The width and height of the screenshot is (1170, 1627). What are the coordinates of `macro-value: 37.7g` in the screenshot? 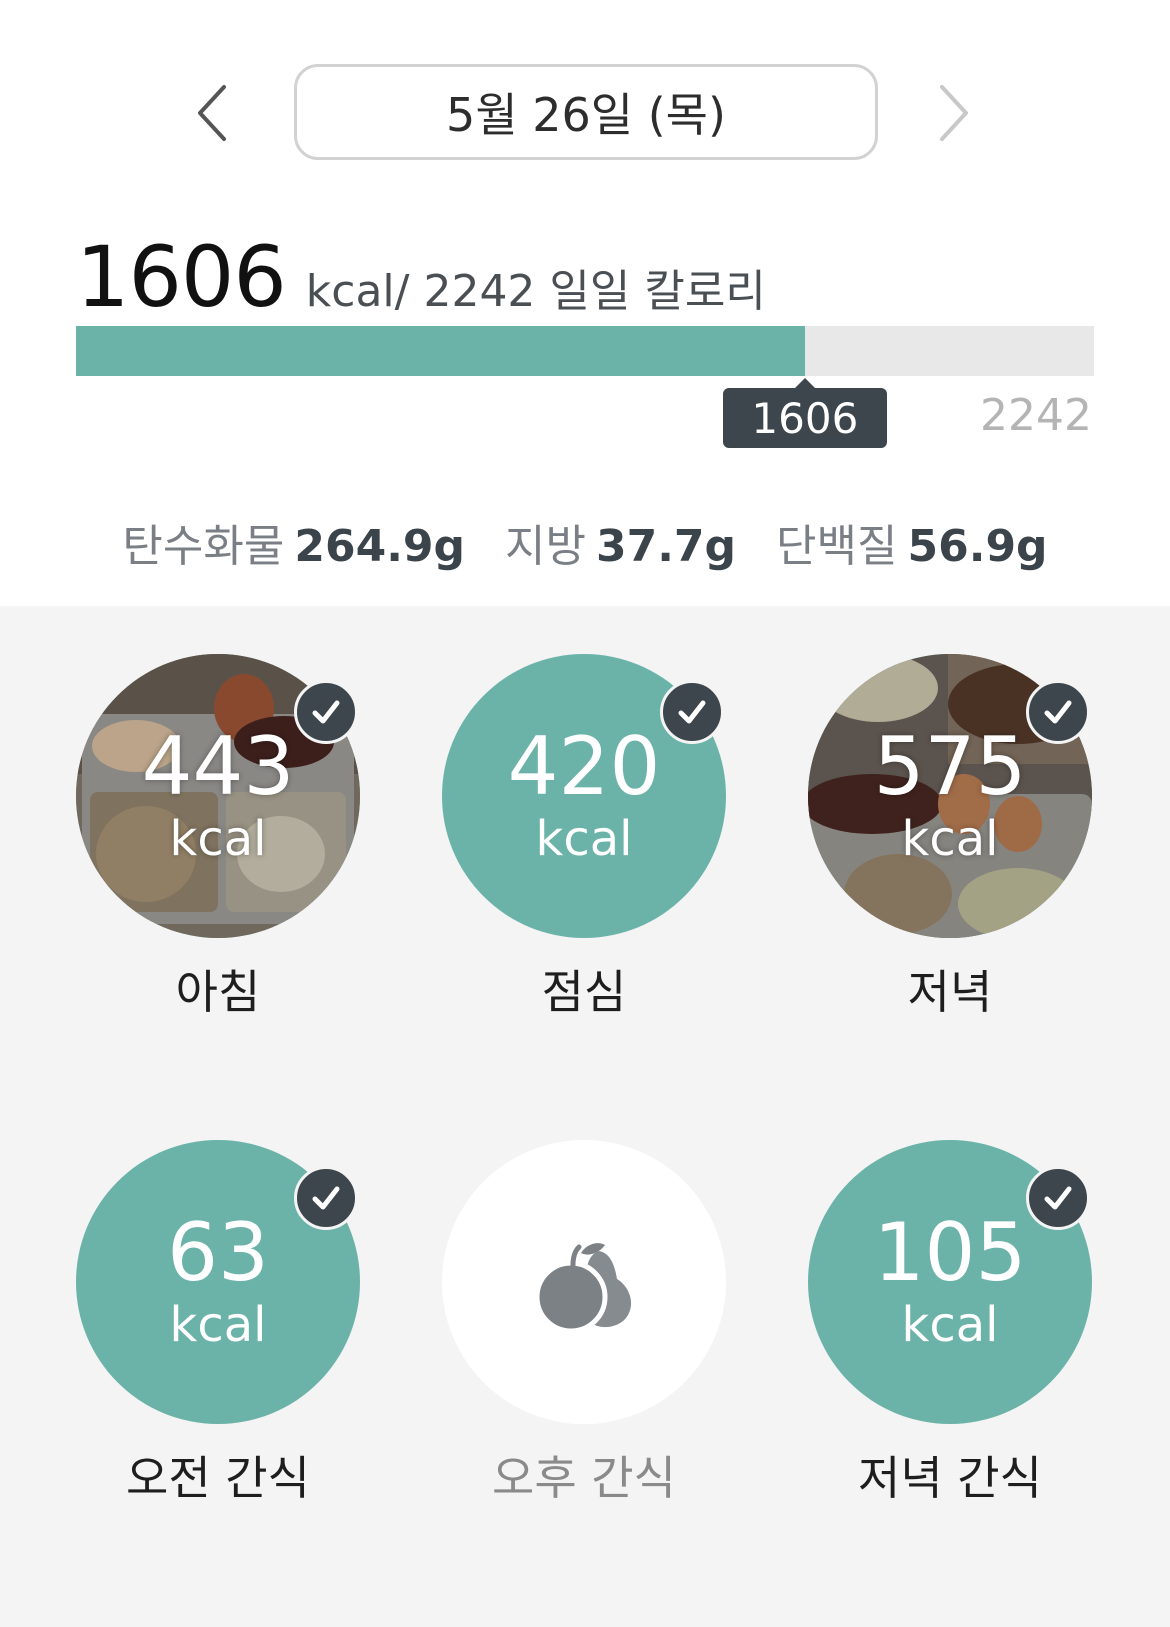 It's located at (666, 546).